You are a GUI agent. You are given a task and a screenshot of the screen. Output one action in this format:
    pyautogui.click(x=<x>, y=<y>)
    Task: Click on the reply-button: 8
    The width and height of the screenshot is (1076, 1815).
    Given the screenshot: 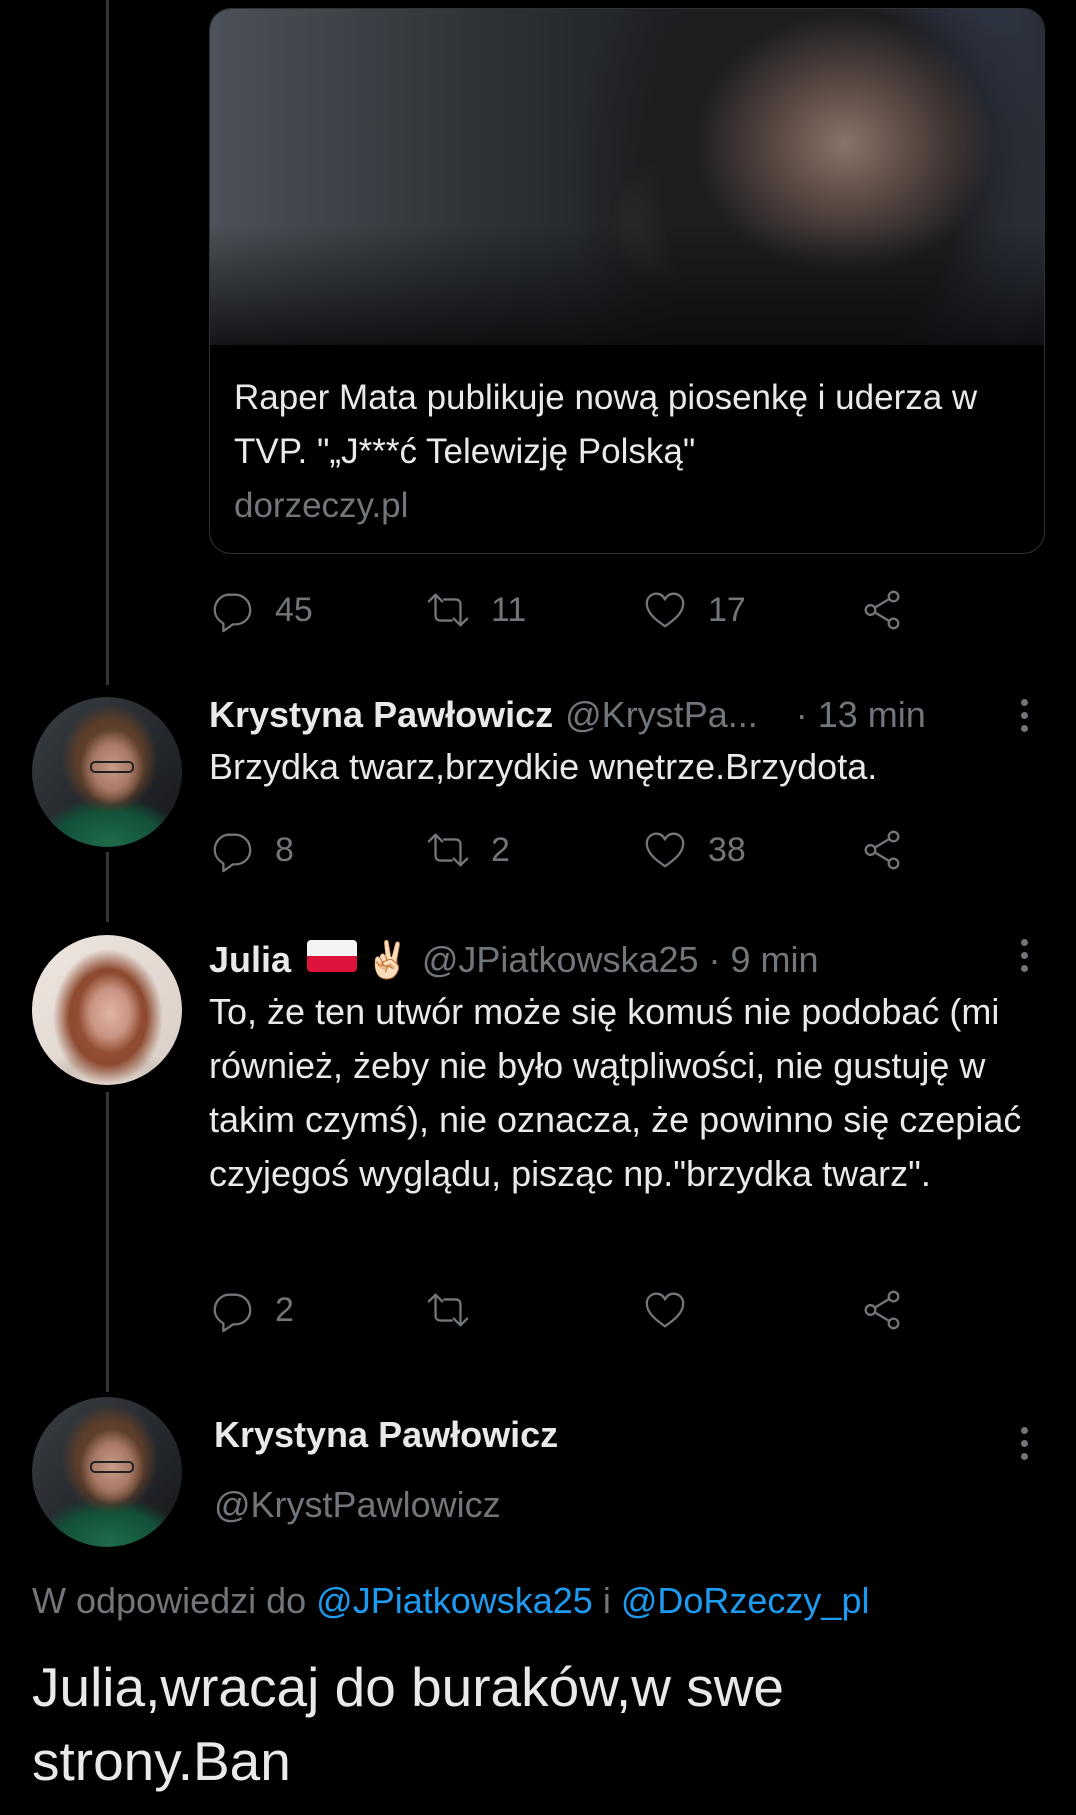 What is the action you would take?
    pyautogui.click(x=251, y=850)
    